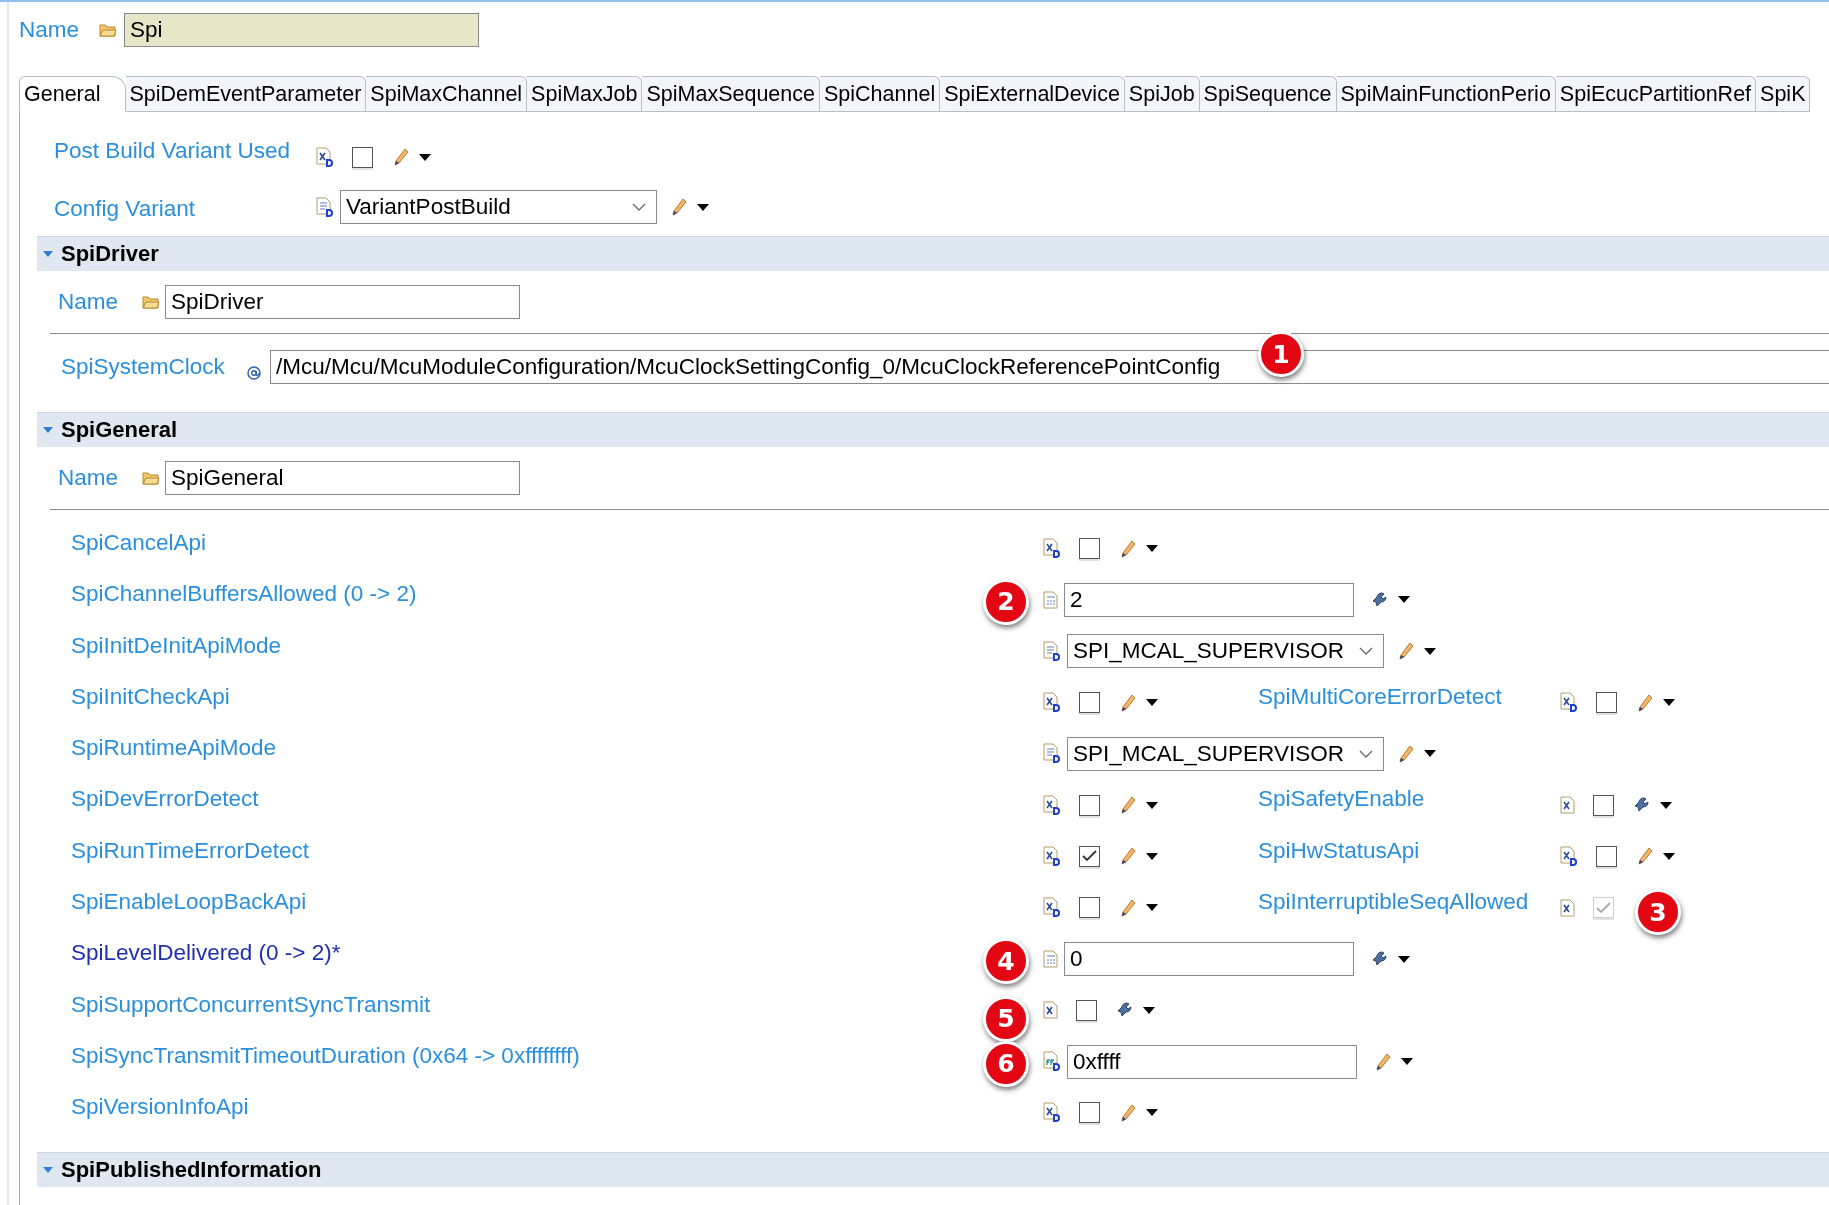  Describe the element at coordinates (246, 94) in the screenshot. I see `tab: SpiDemEventParameter` at that location.